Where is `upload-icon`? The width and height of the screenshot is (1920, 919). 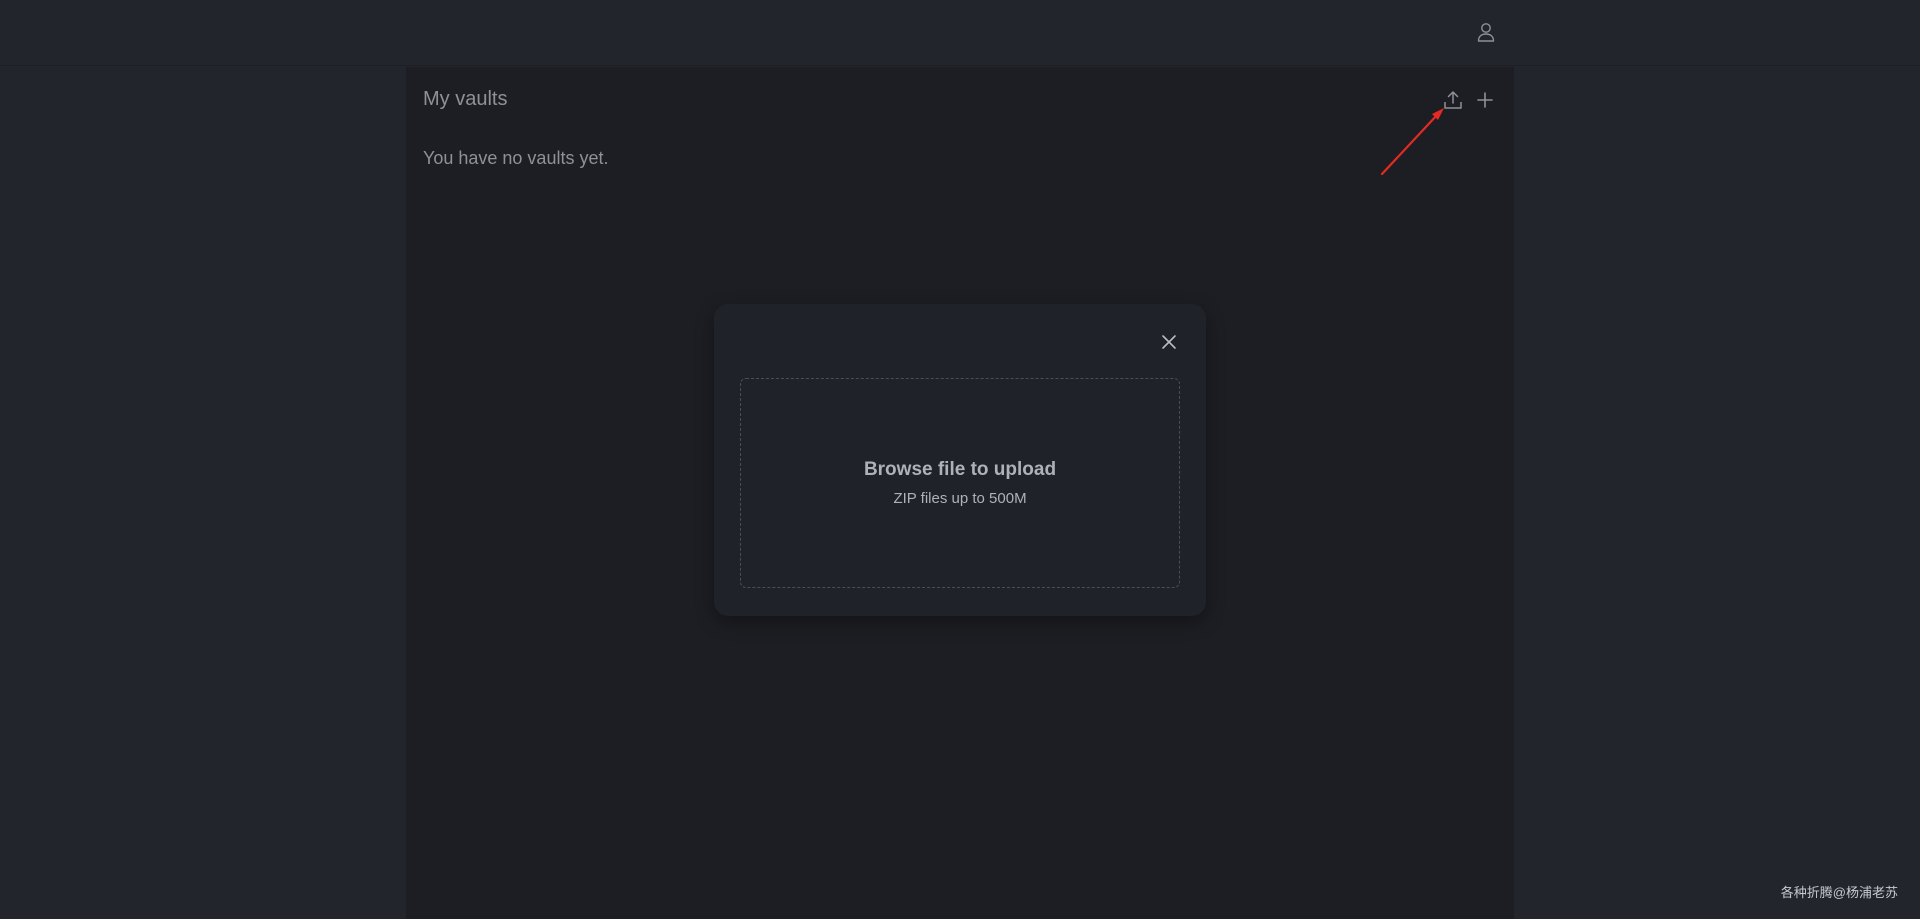
upload-icon is located at coordinates (1453, 100).